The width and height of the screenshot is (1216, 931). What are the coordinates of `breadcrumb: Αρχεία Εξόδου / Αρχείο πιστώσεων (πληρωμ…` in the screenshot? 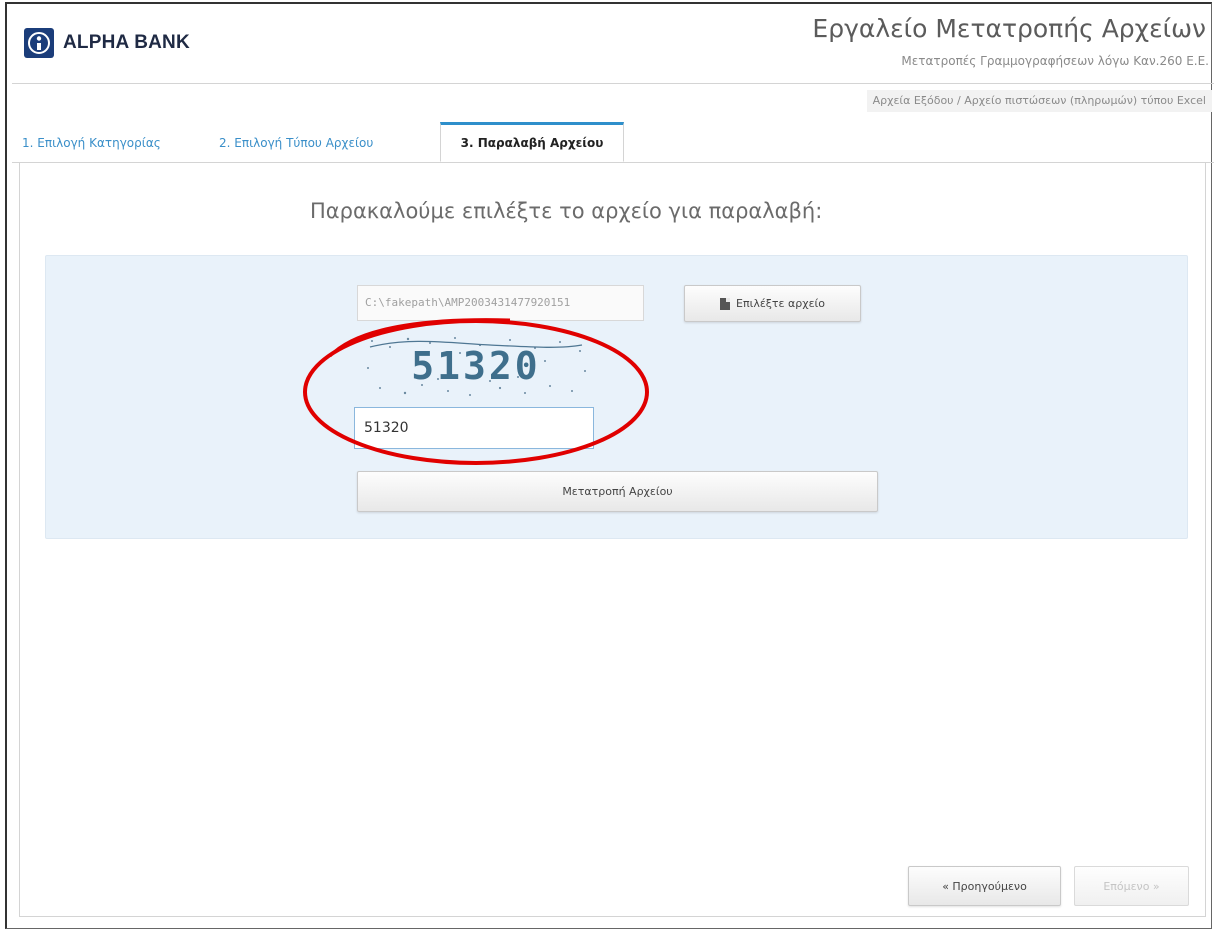 It's located at (1039, 101).